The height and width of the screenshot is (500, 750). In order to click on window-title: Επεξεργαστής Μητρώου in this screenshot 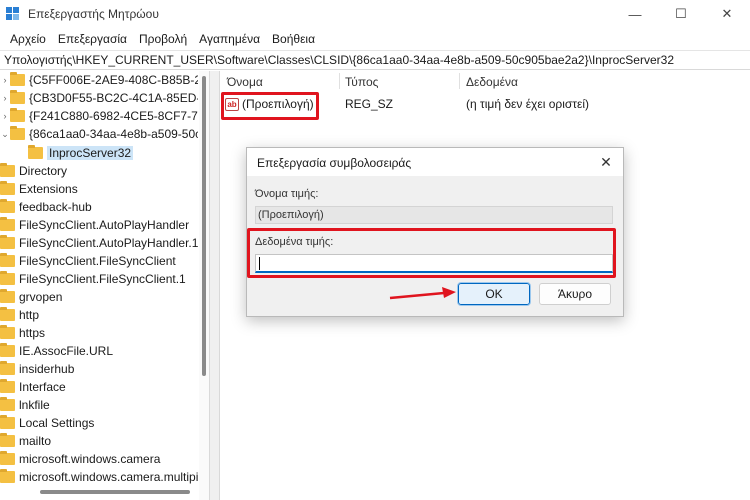, I will do `click(93, 14)`.